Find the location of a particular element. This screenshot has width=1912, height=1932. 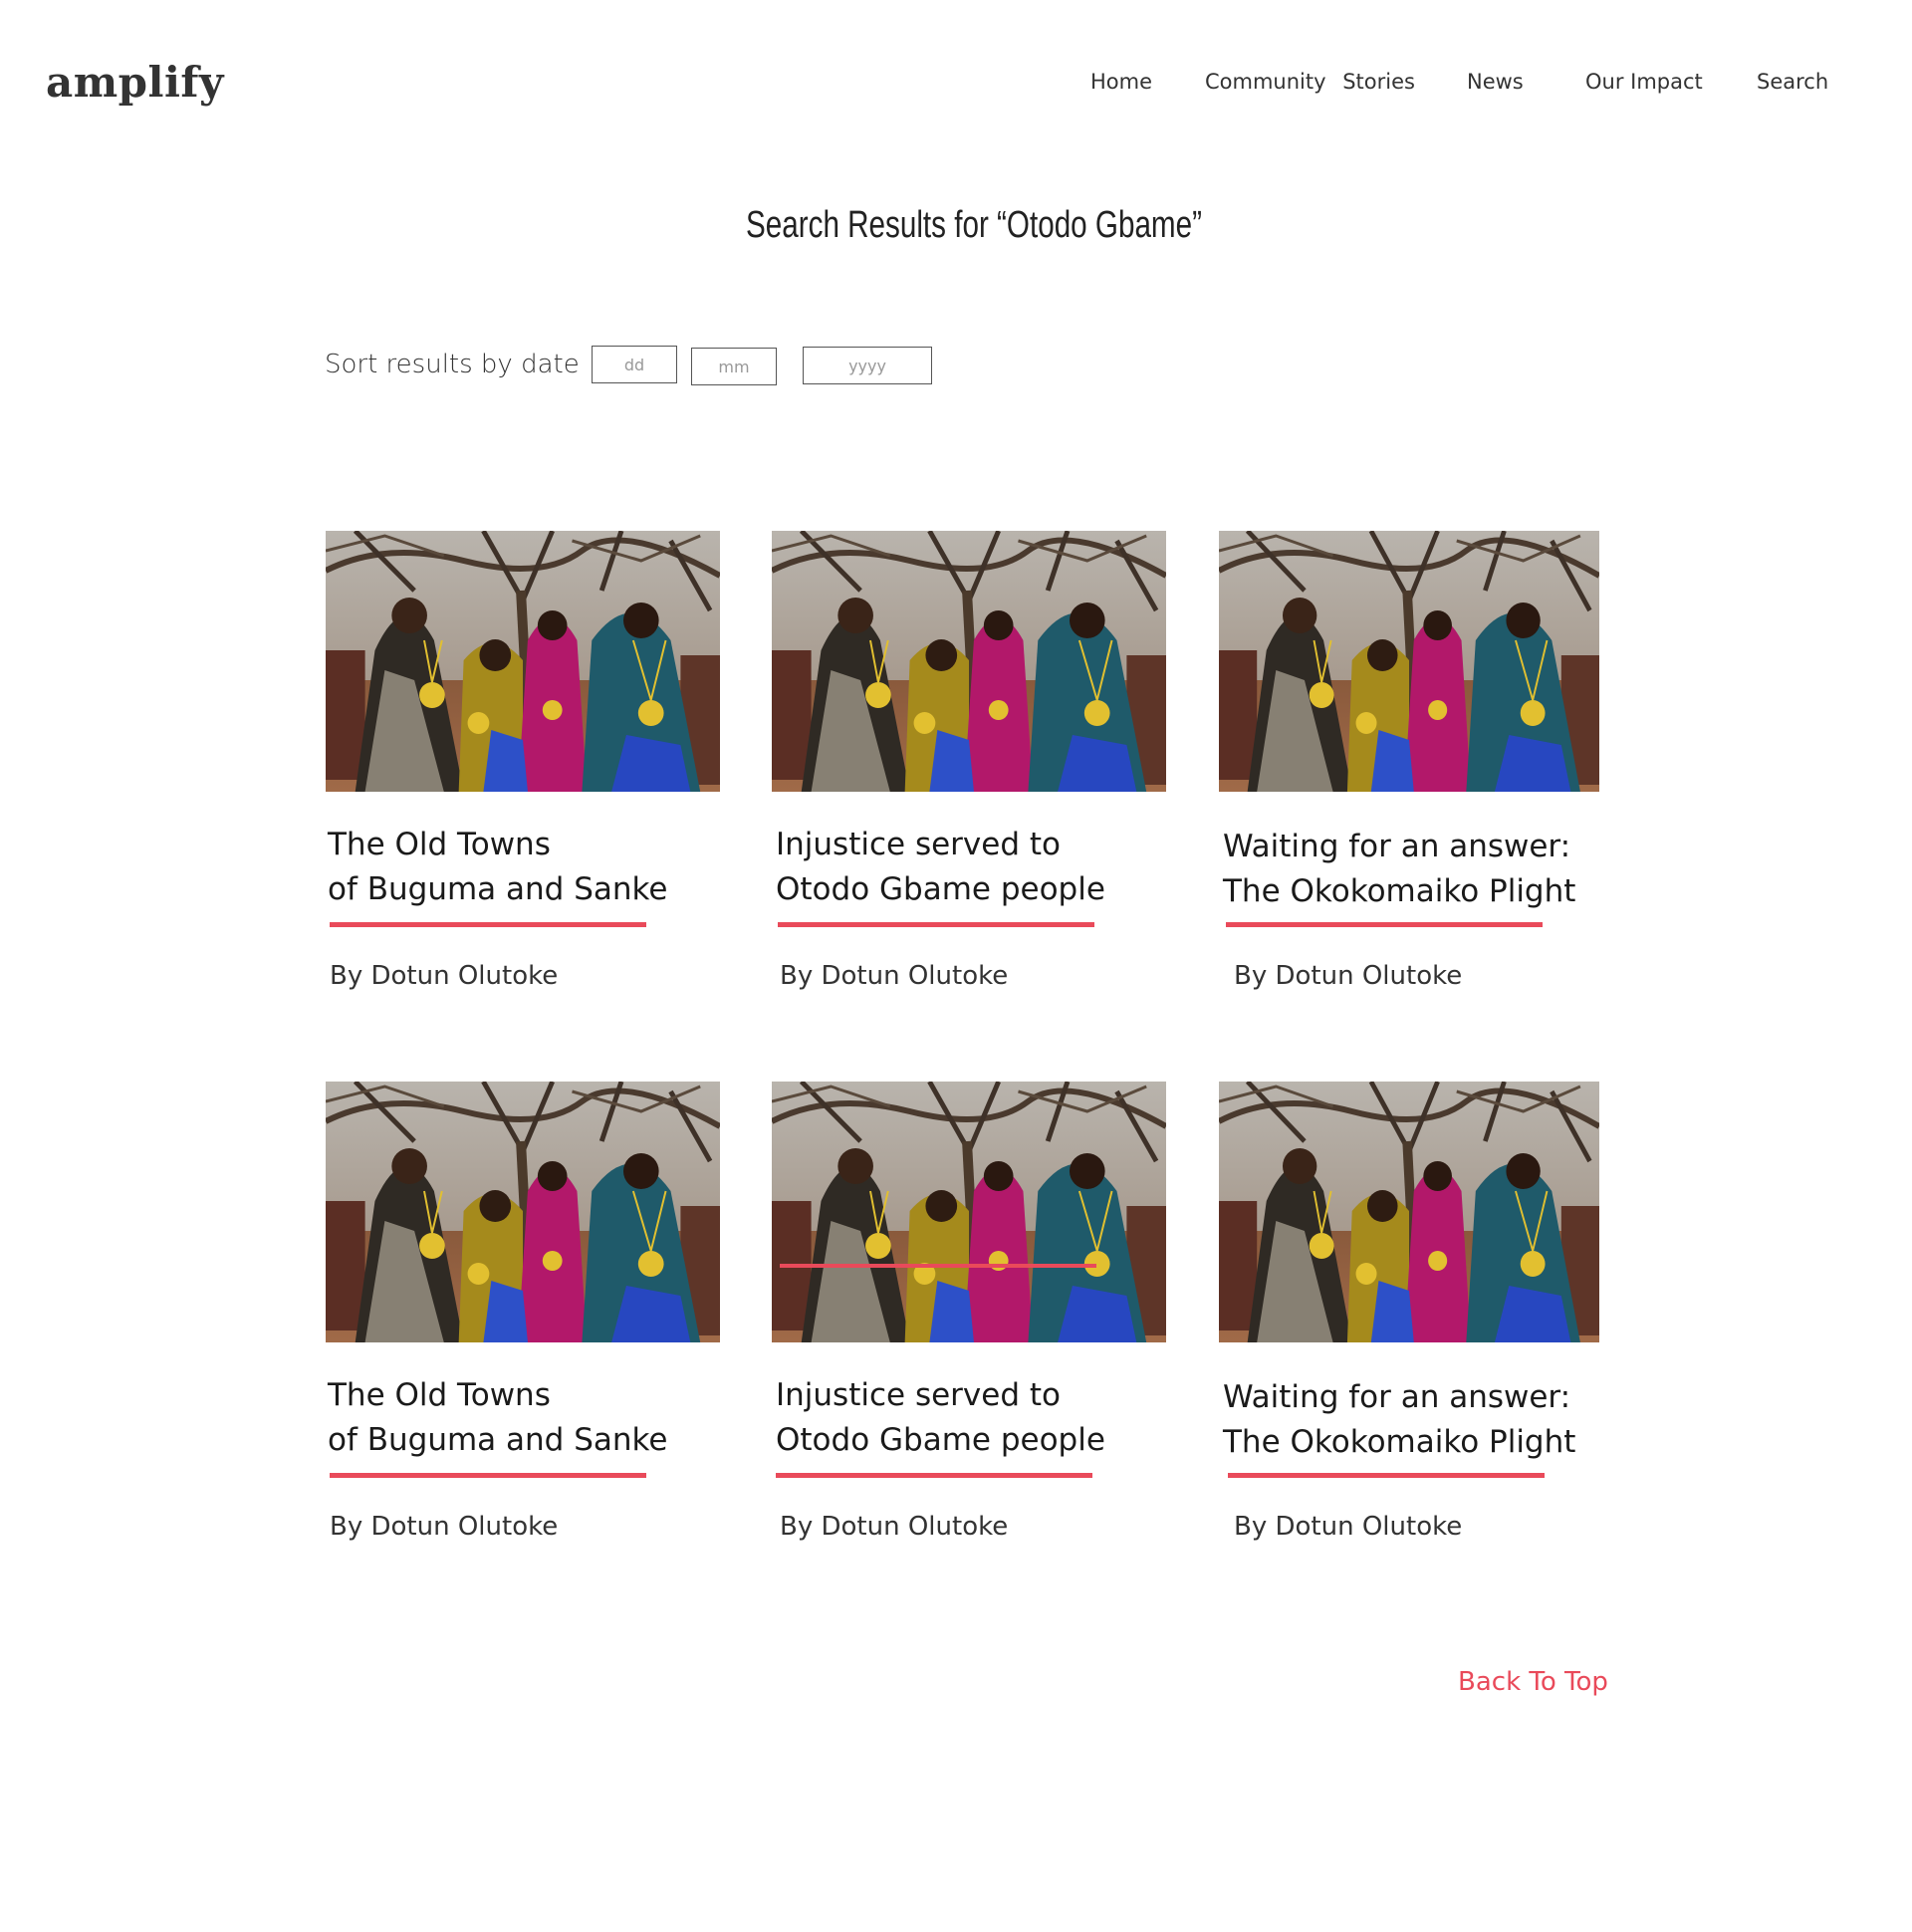

sort-label: Sort results by date is located at coordinates (452, 365).